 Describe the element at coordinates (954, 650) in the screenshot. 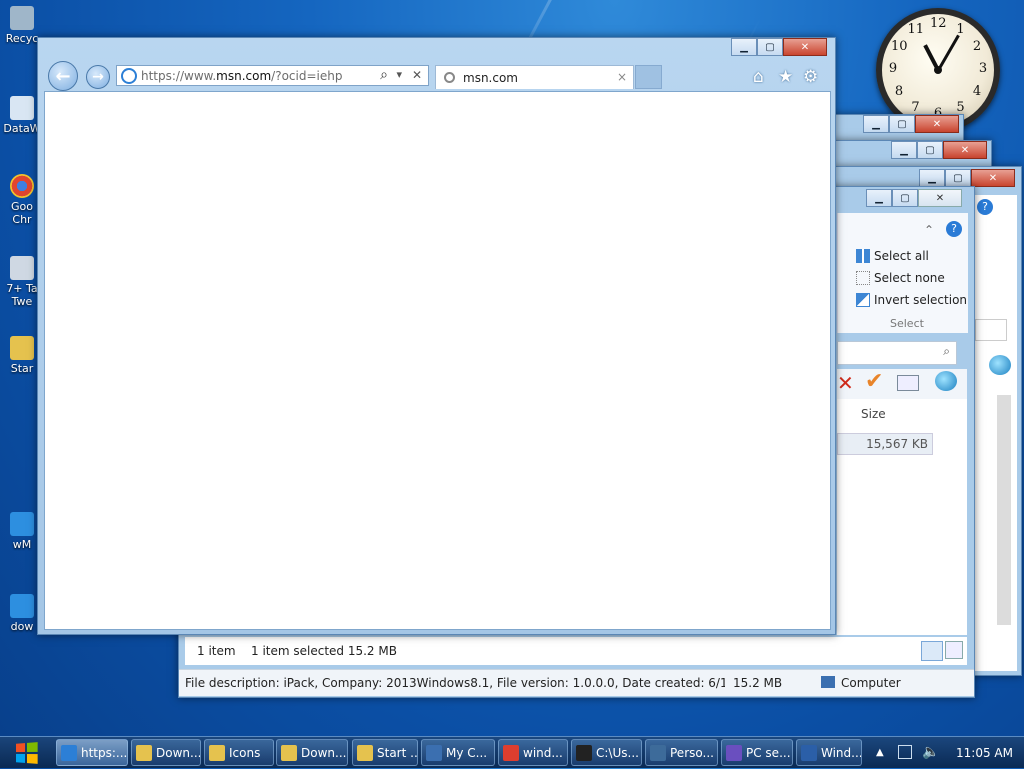

I see `large-icons-view-icon` at that location.